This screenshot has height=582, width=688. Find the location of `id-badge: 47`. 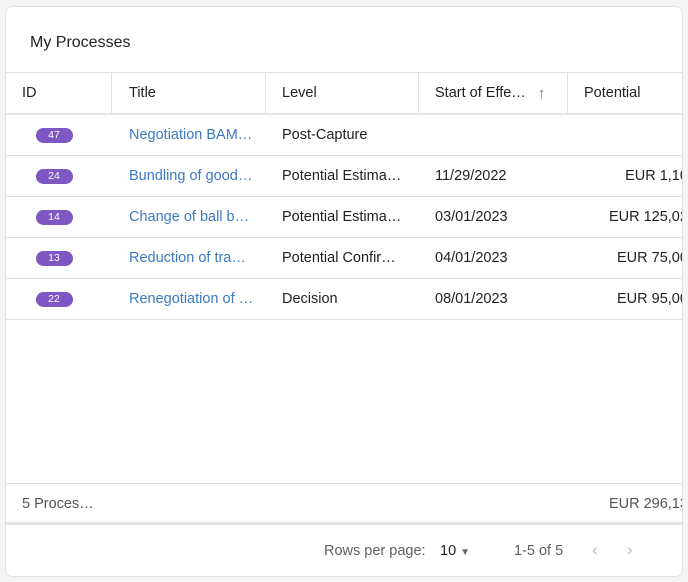

id-badge: 47 is located at coordinates (54, 135).